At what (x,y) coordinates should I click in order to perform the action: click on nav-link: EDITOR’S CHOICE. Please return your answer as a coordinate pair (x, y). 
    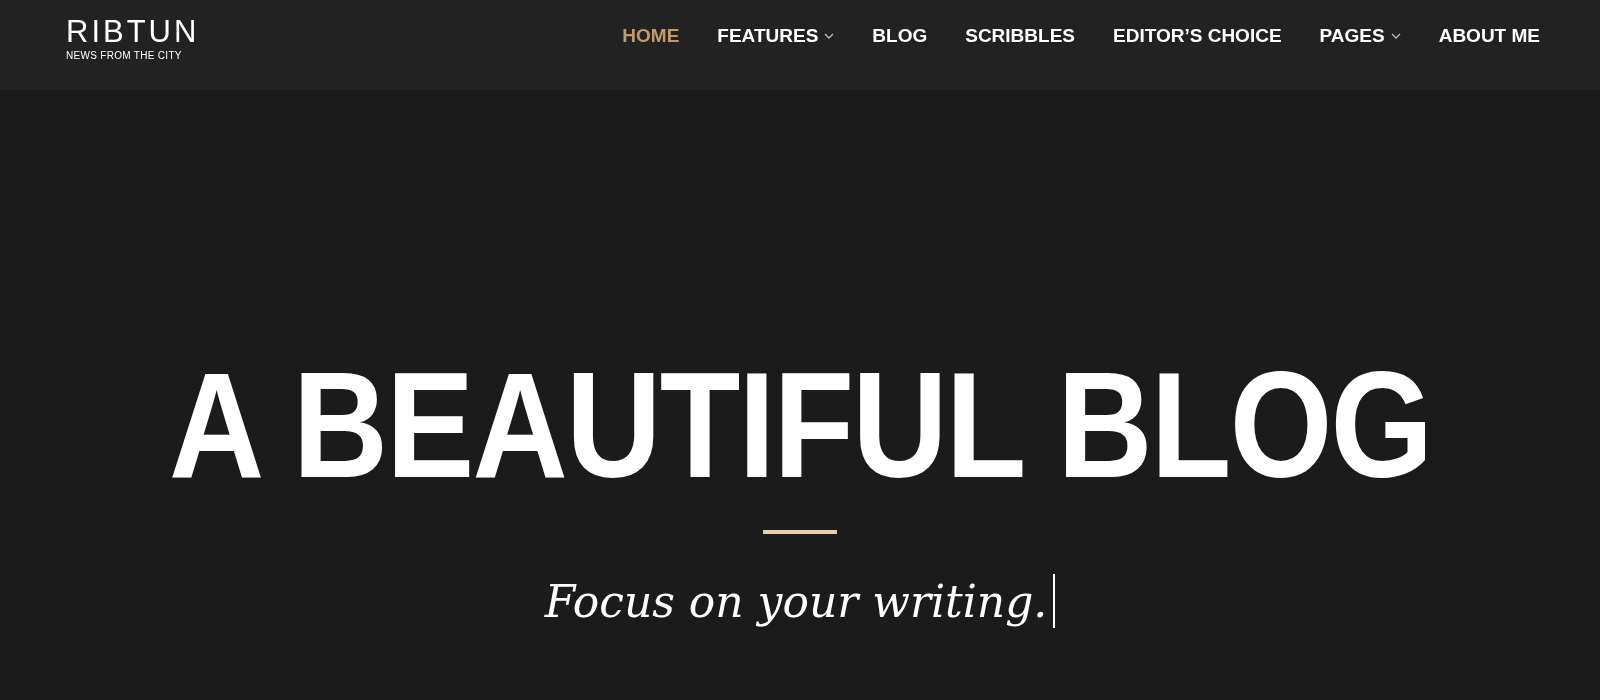
    Looking at the image, I should click on (1197, 36).